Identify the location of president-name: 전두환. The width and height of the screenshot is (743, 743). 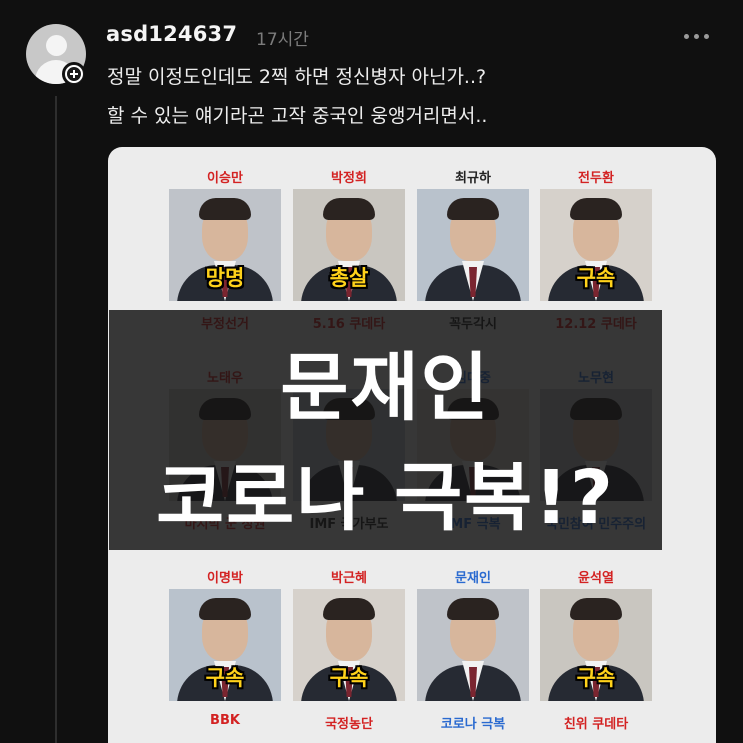
(596, 178).